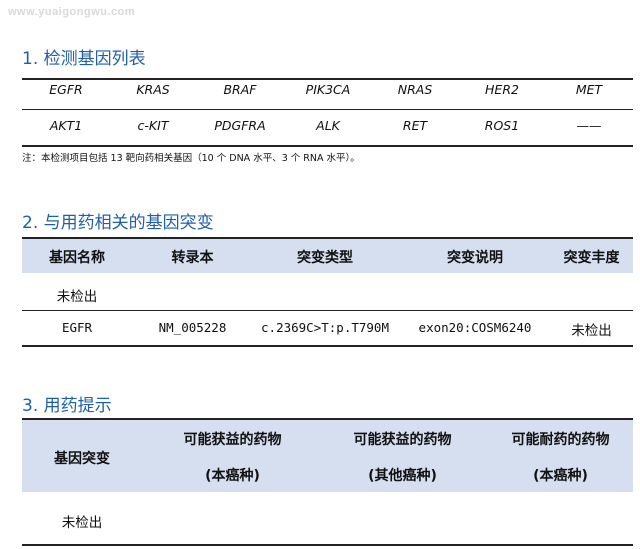 The width and height of the screenshot is (640, 549). I want to click on col-header-benefit-other-cancer: 可能获益的药物, so click(402, 440).